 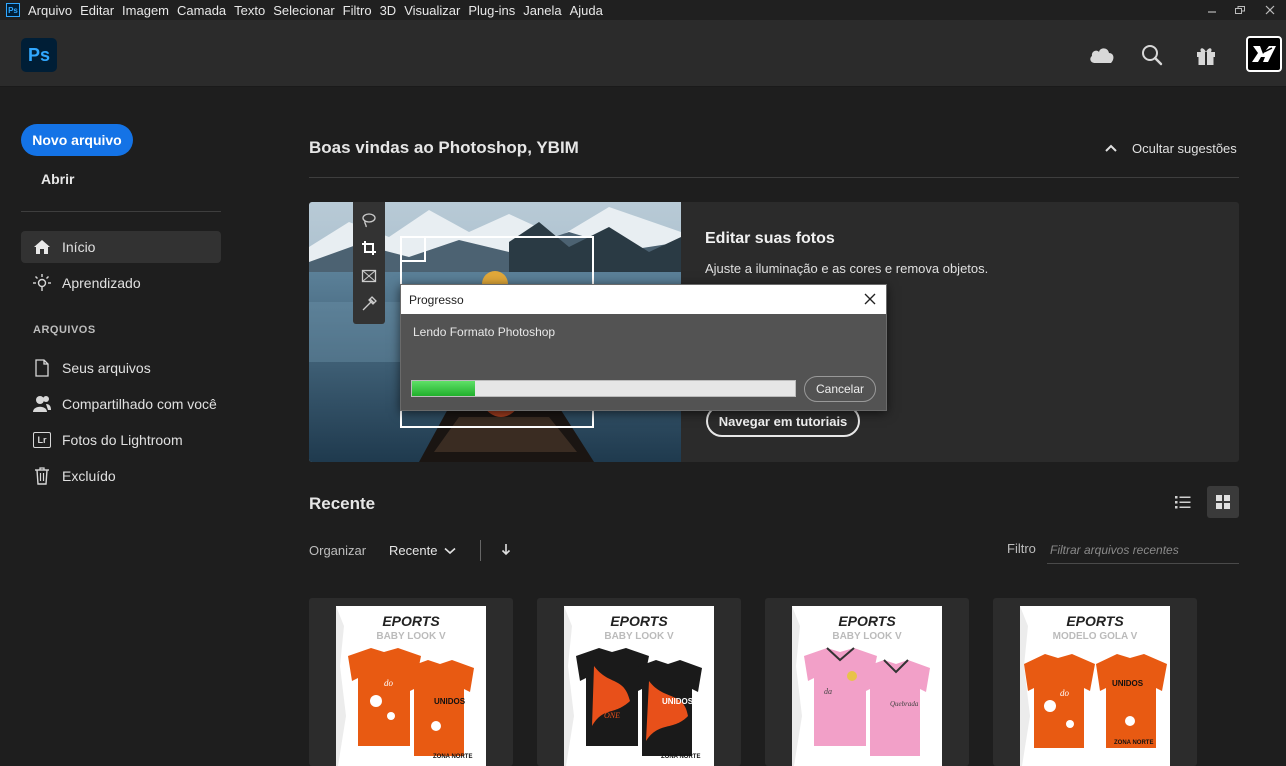 I want to click on restore-window-button, so click(x=1240, y=10).